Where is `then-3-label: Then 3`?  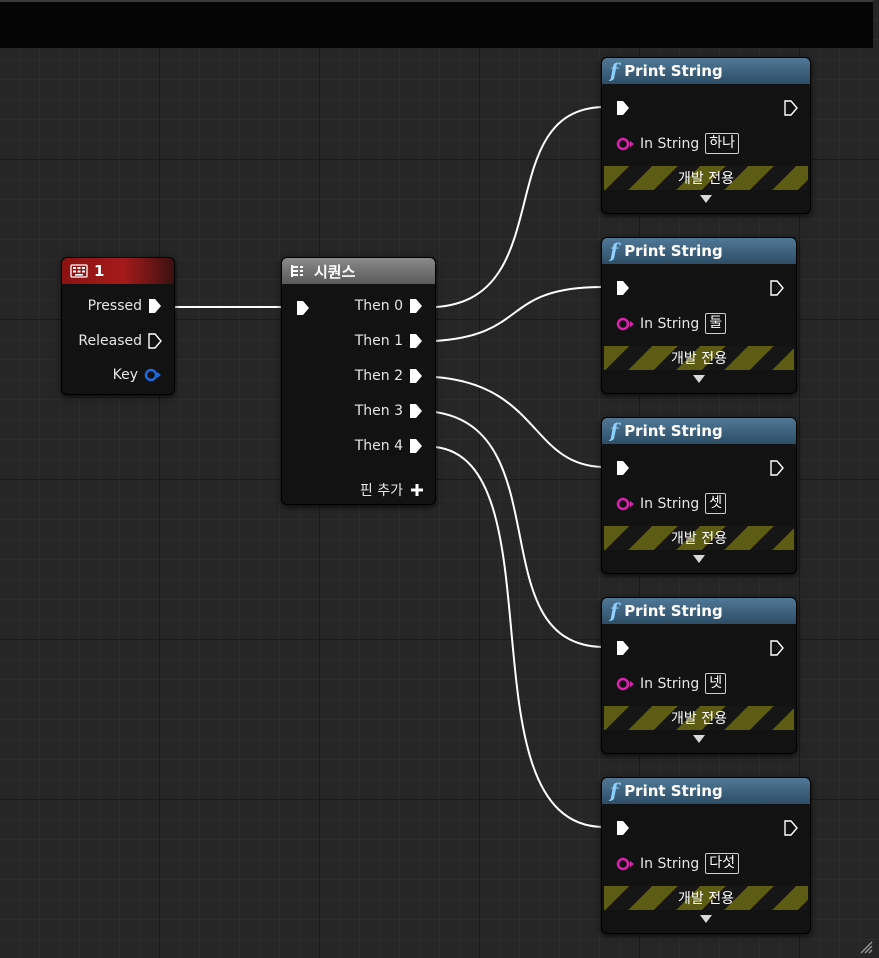 then-3-label: Then 3 is located at coordinates (378, 411).